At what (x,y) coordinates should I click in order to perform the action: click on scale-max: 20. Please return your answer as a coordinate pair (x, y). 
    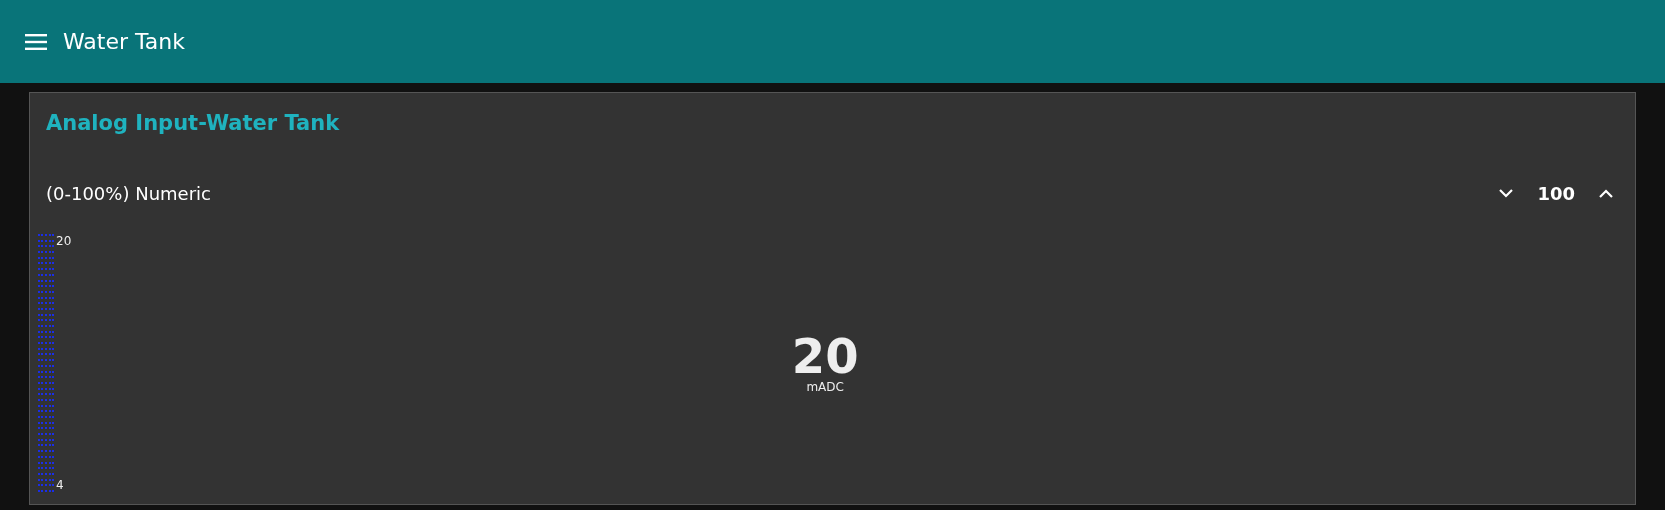
    Looking at the image, I should click on (64, 241).